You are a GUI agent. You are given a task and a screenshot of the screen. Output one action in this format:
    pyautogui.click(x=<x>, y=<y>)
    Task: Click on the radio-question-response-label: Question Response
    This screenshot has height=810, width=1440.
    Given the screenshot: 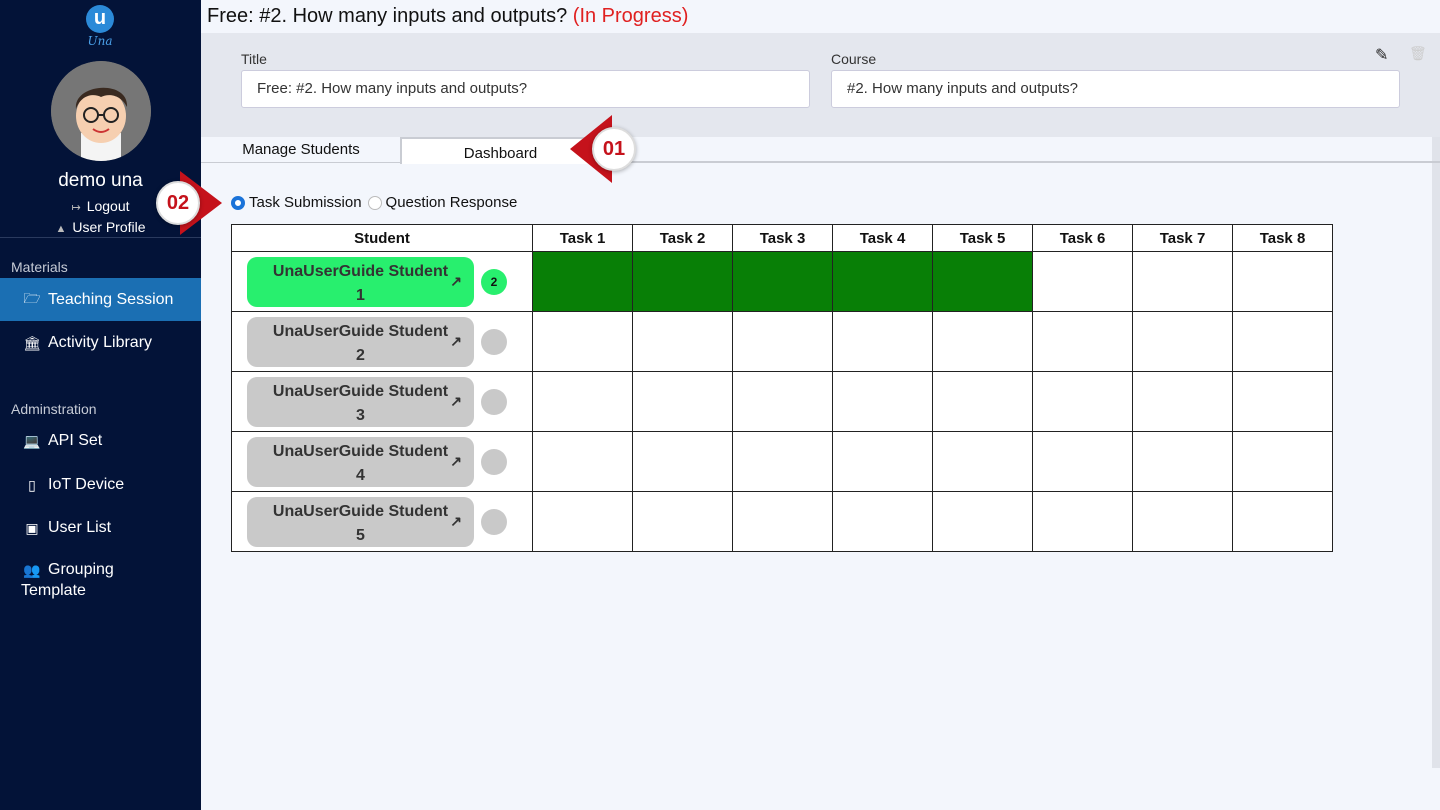 What is the action you would take?
    pyautogui.click(x=452, y=202)
    